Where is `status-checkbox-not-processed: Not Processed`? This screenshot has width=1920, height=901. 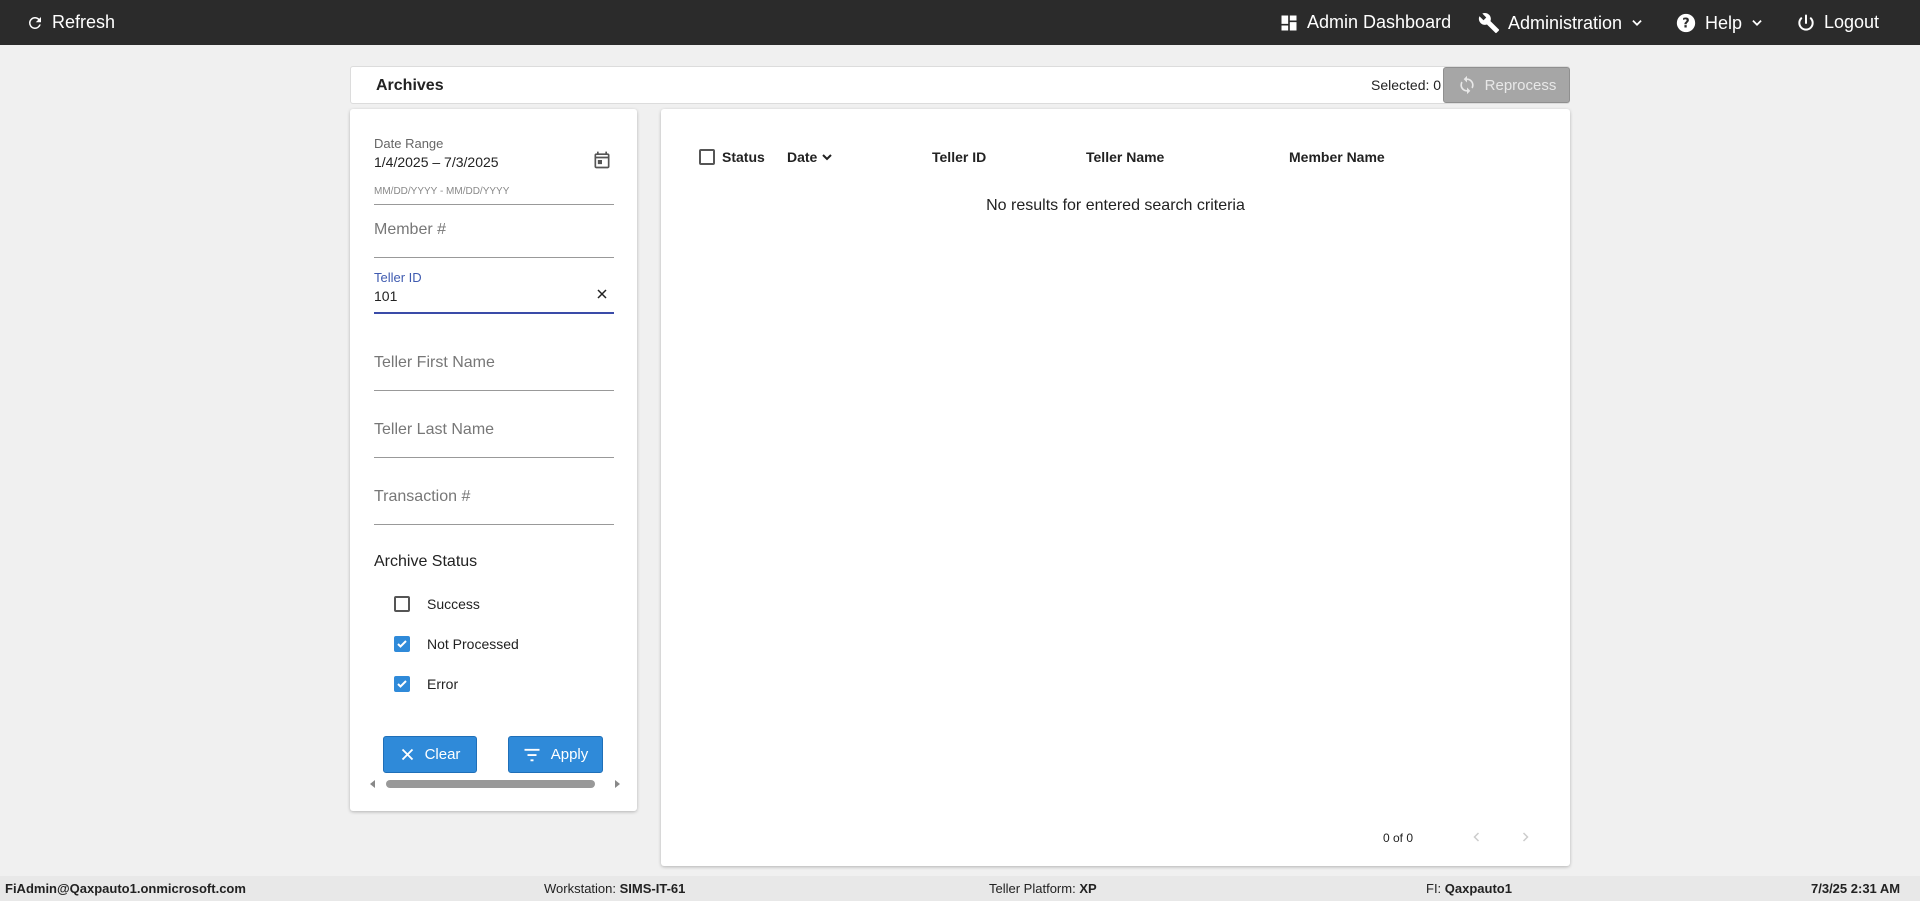
status-checkbox-not-processed: Not Processed is located at coordinates (456, 644).